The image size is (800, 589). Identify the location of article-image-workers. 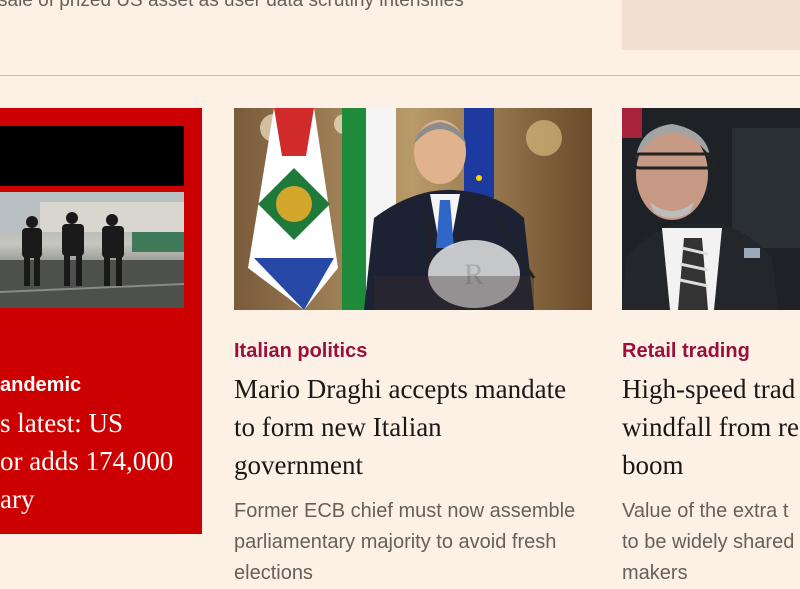
(92, 250).